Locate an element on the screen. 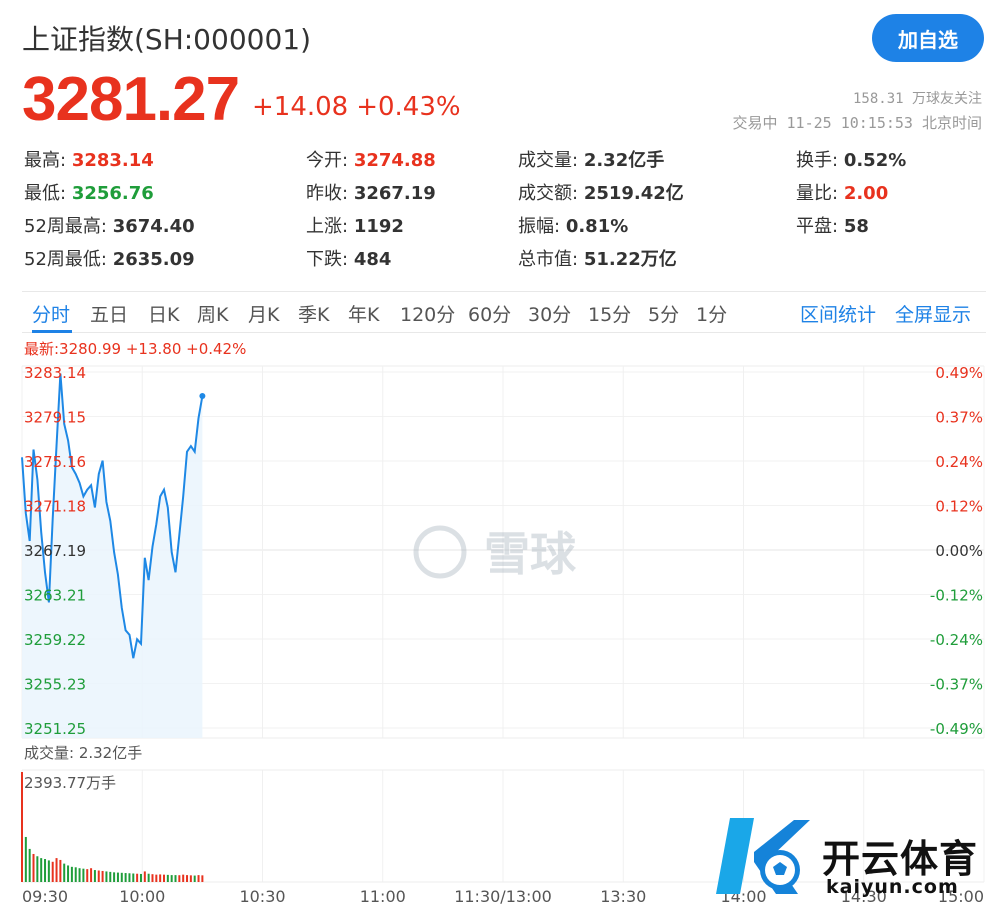 The image size is (994, 919). y-tick-right: -0.37% is located at coordinates (956, 685).